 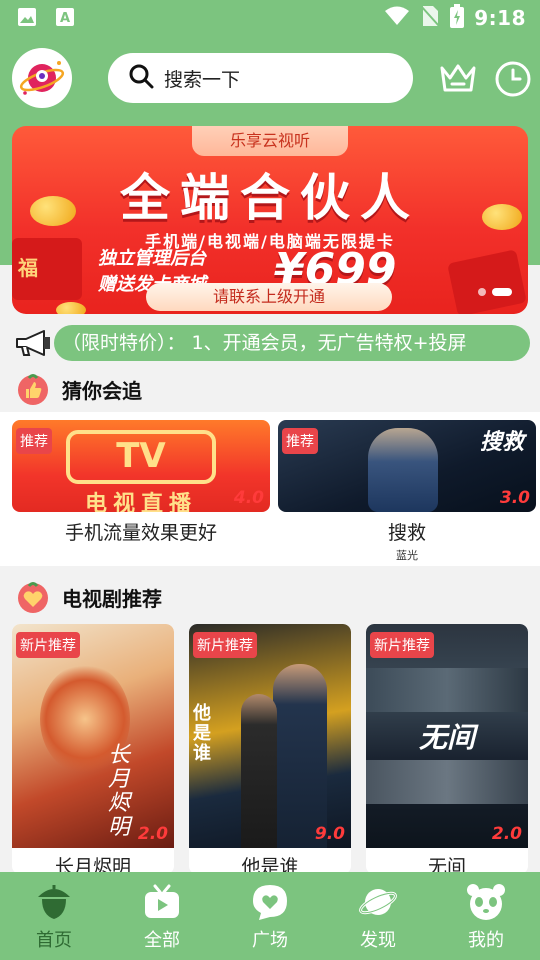 I want to click on banner-title: 全端合伙人, so click(x=270, y=198).